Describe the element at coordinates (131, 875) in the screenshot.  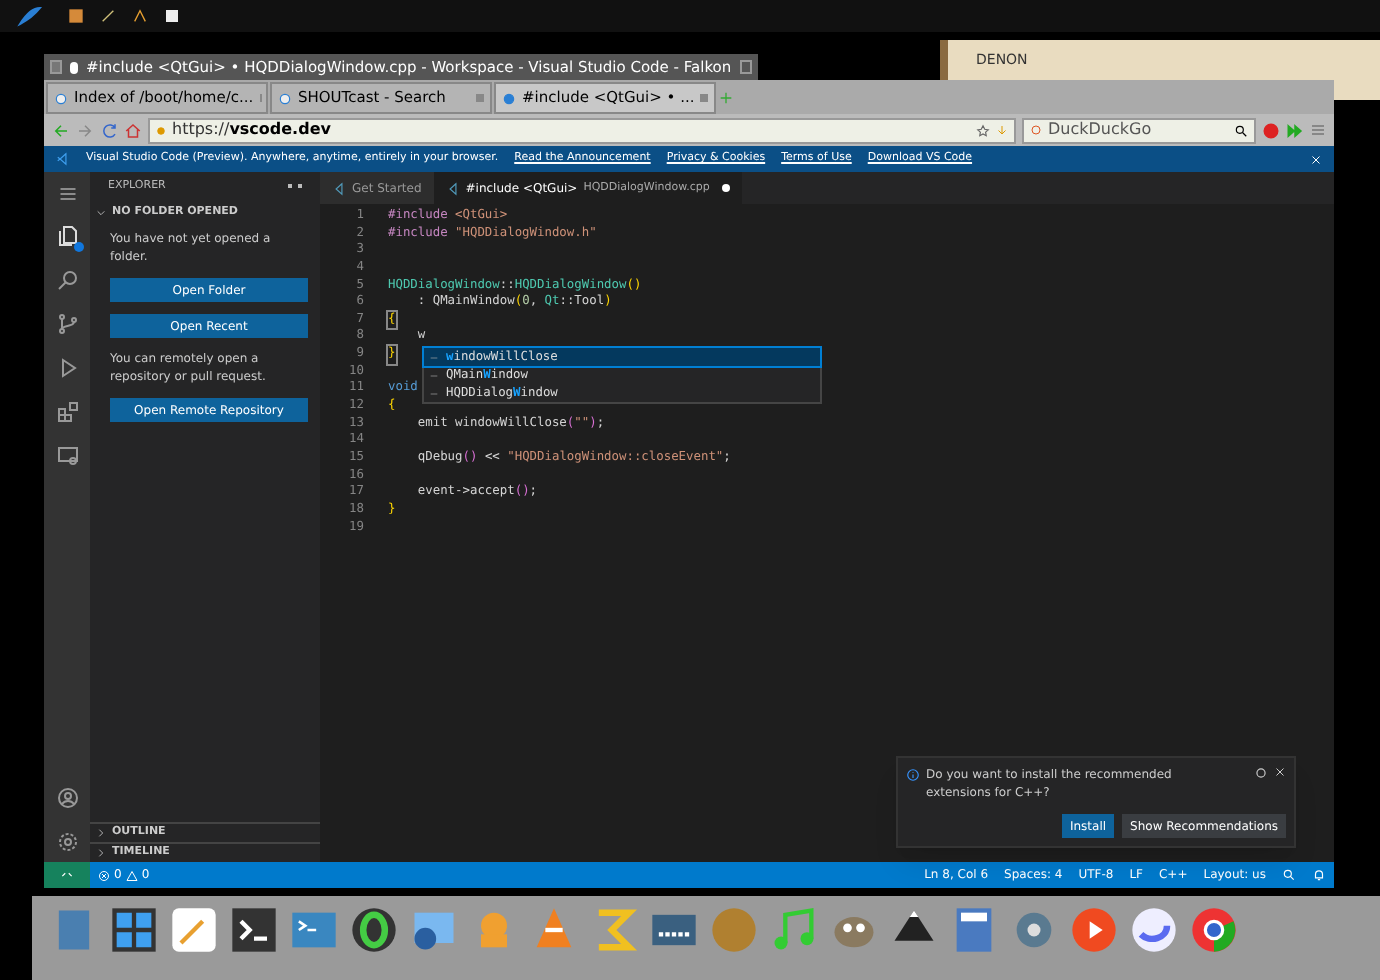
I see `warning-icon` at that location.